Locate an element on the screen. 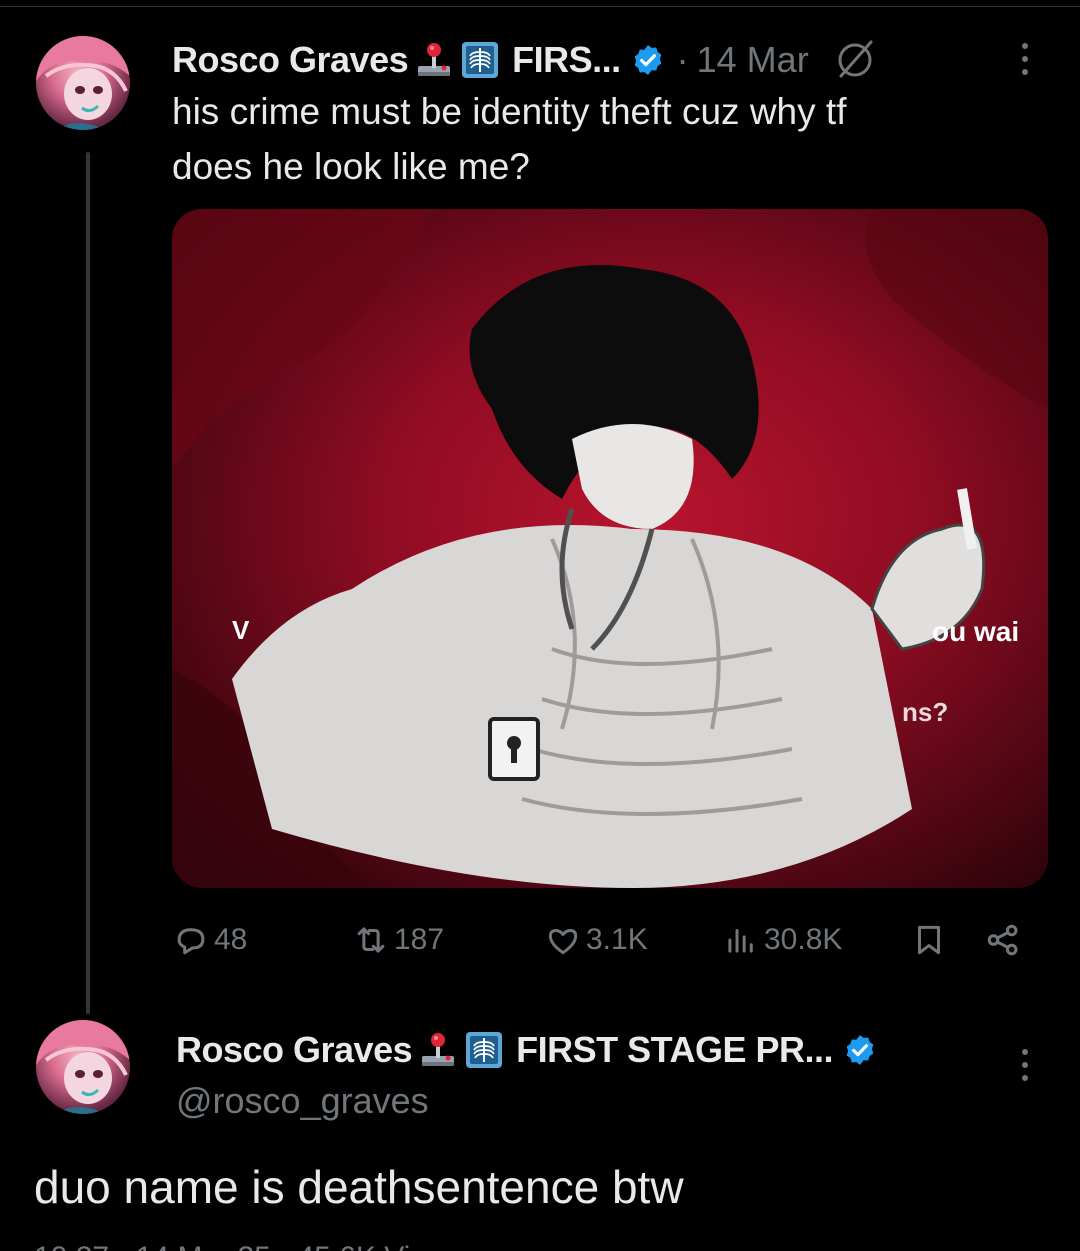 Image resolution: width=1080 pixels, height=1251 pixels. reply-icon is located at coordinates (191, 941).